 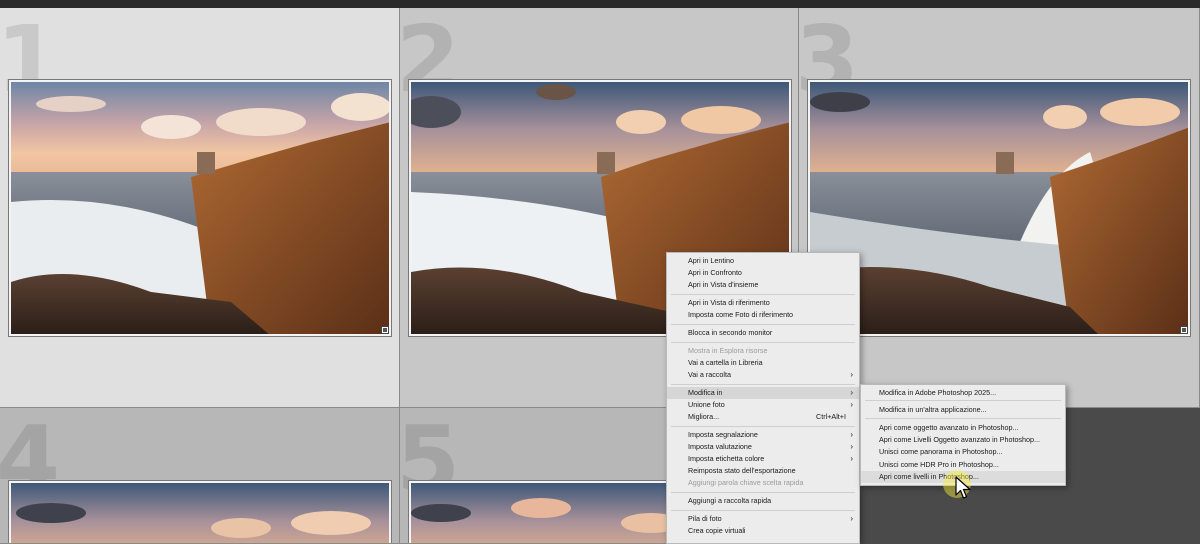 I want to click on menu-item-label: Imposta segnalazione, so click(x=723, y=434).